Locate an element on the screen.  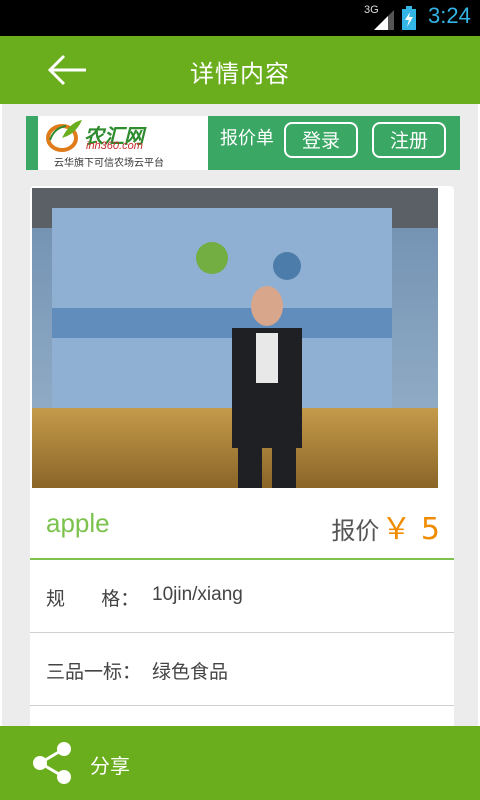
brand-logo: 农汇网 inh360.com 云华旗下可信农场云平台 is located at coordinates (124, 143).